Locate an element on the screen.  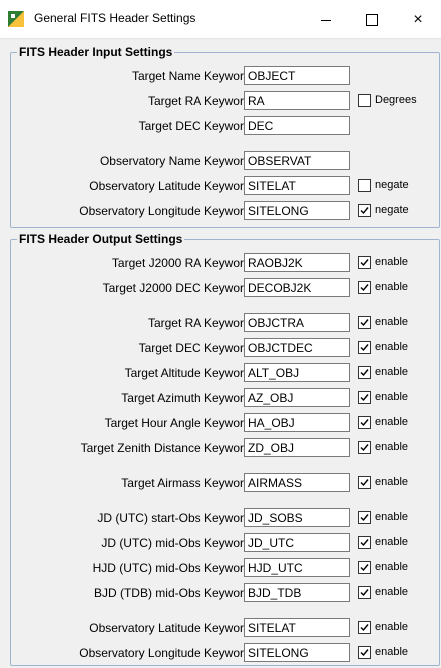
astro-app-icon is located at coordinates (16, 19).